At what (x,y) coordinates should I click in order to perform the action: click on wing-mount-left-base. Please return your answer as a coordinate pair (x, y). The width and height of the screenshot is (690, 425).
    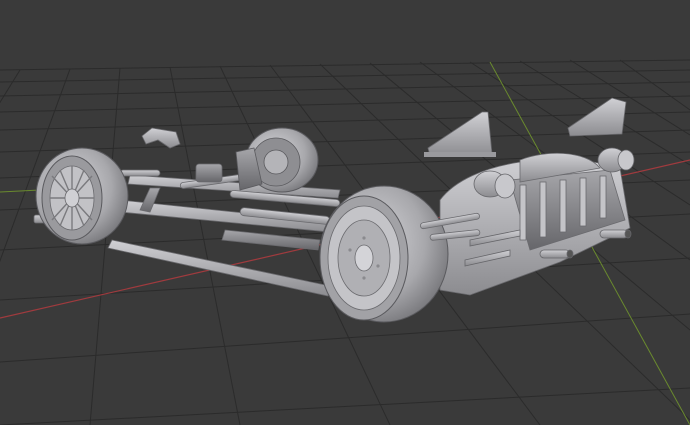
    Looking at the image, I should click on (460, 154).